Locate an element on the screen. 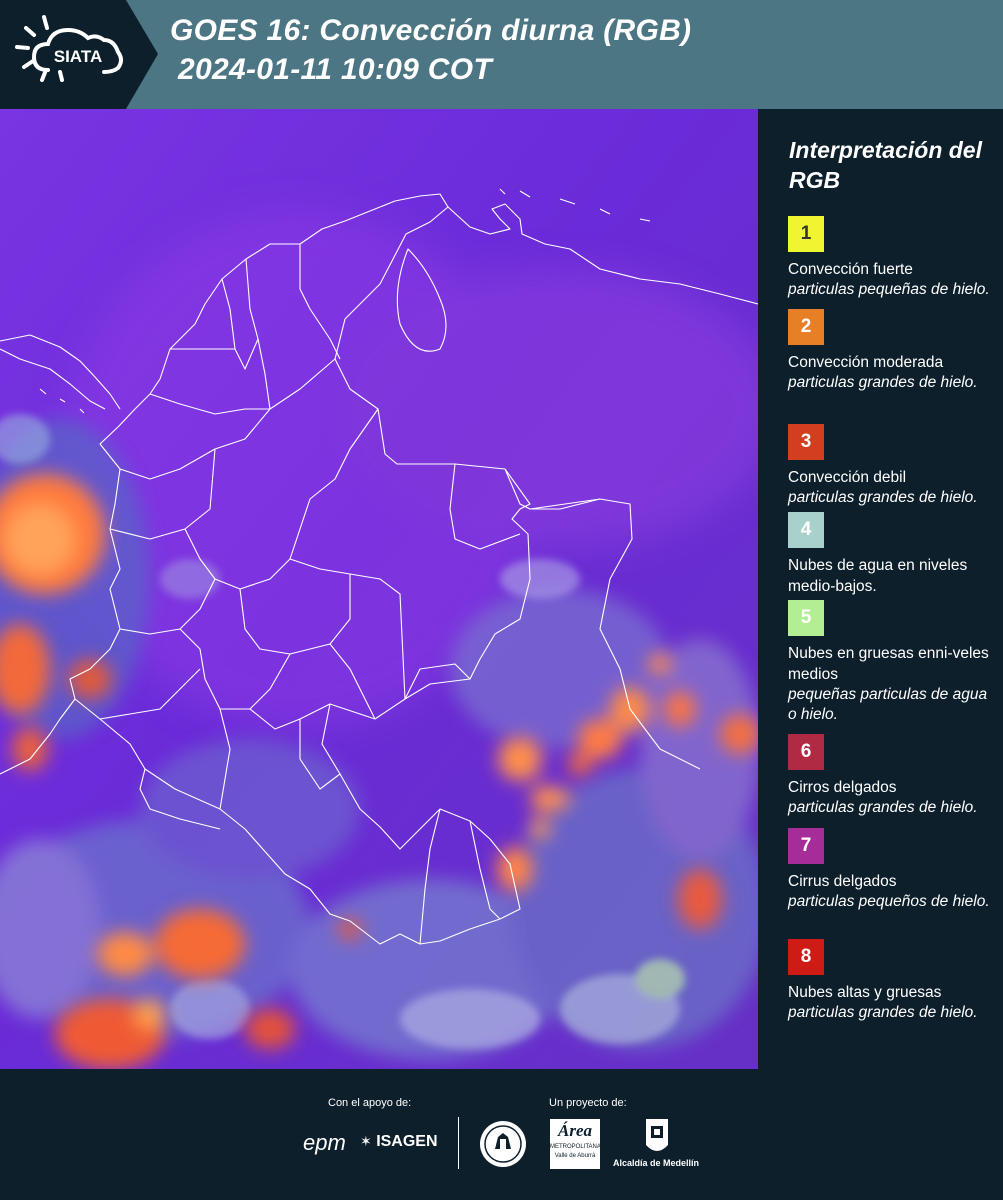  page-title: GOES 16: Convección diurna (RGB) is located at coordinates (431, 30).